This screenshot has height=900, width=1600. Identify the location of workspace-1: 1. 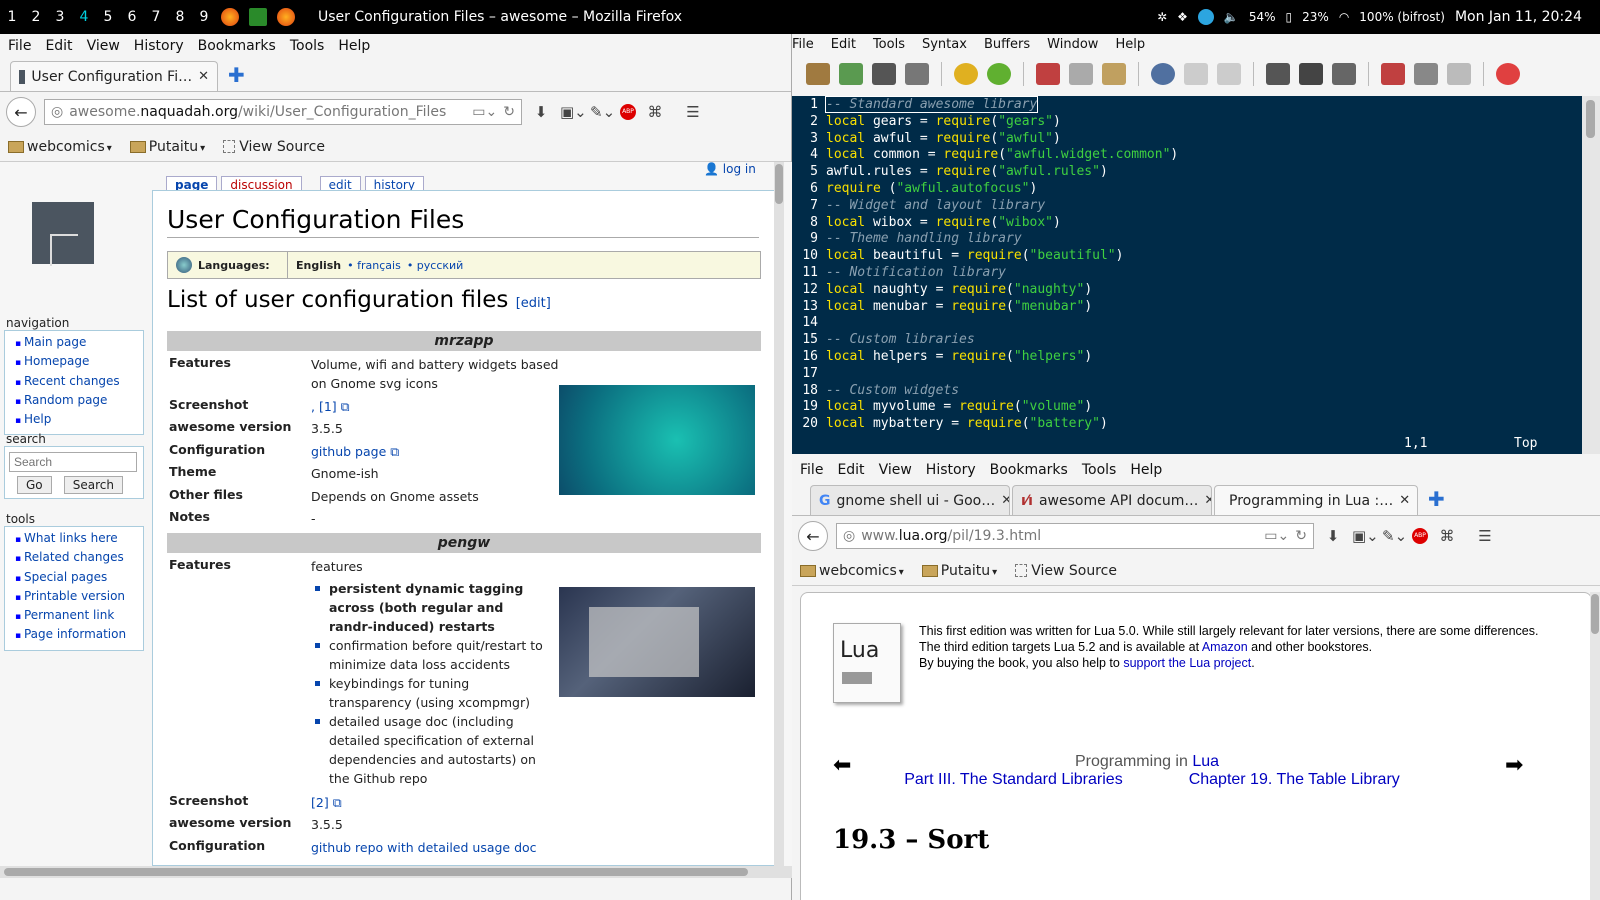
(12, 17).